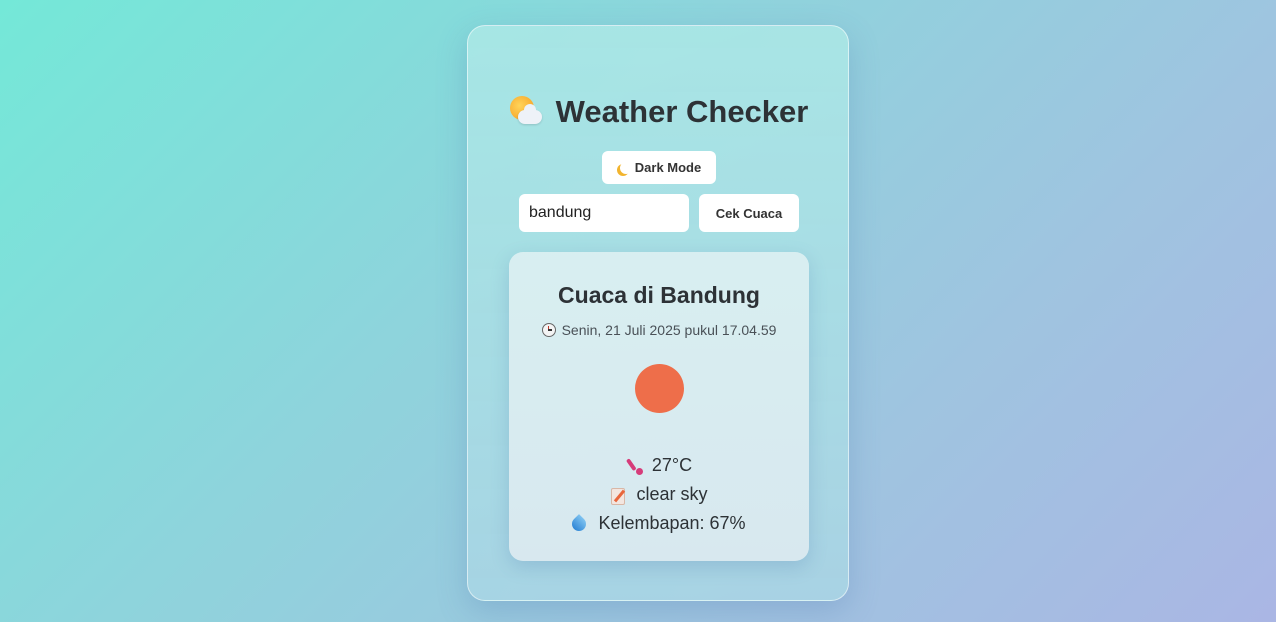  I want to click on memo-icon, so click(619, 495).